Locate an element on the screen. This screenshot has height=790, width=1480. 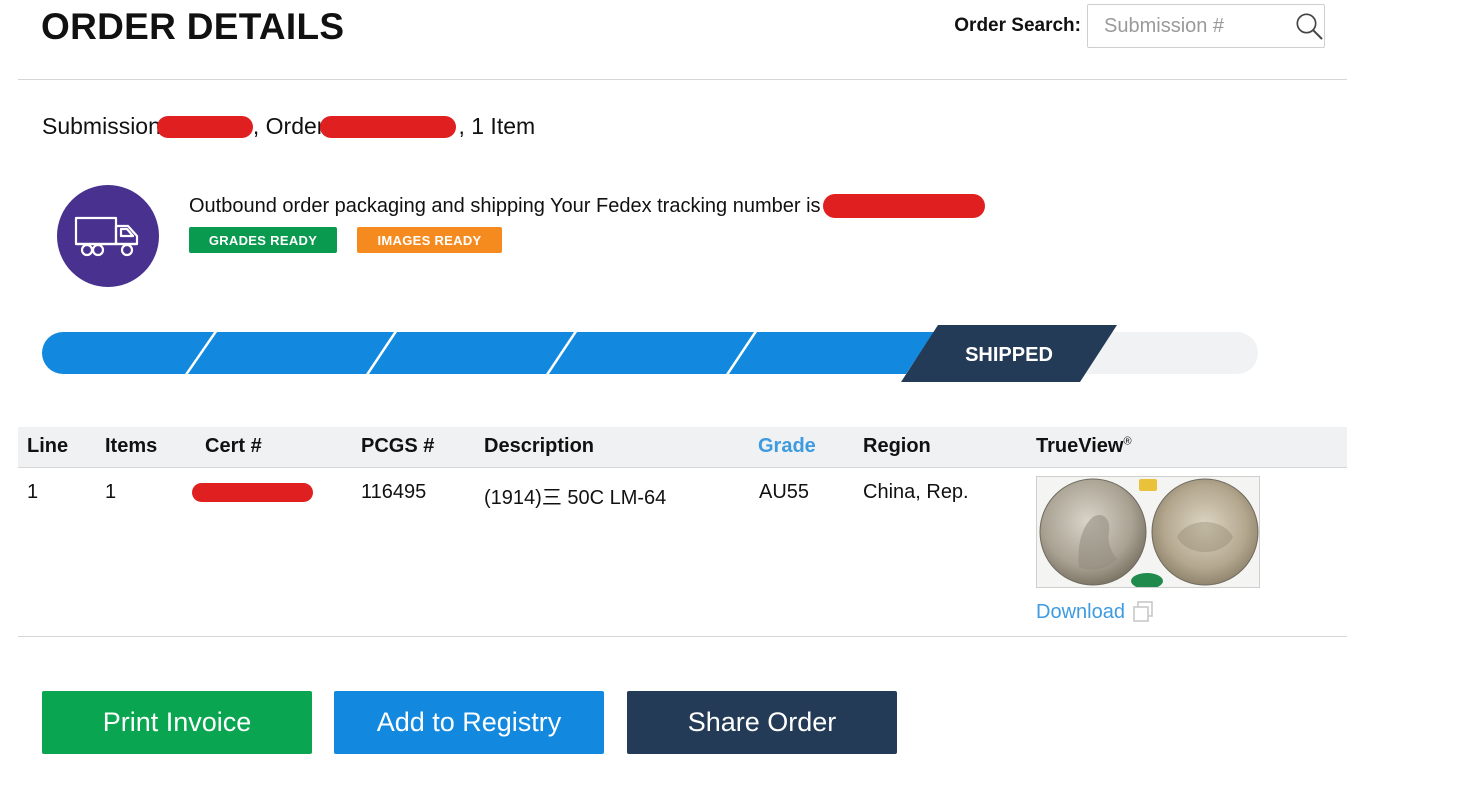
column-trueview-label: TrueView is located at coordinates (1080, 446).